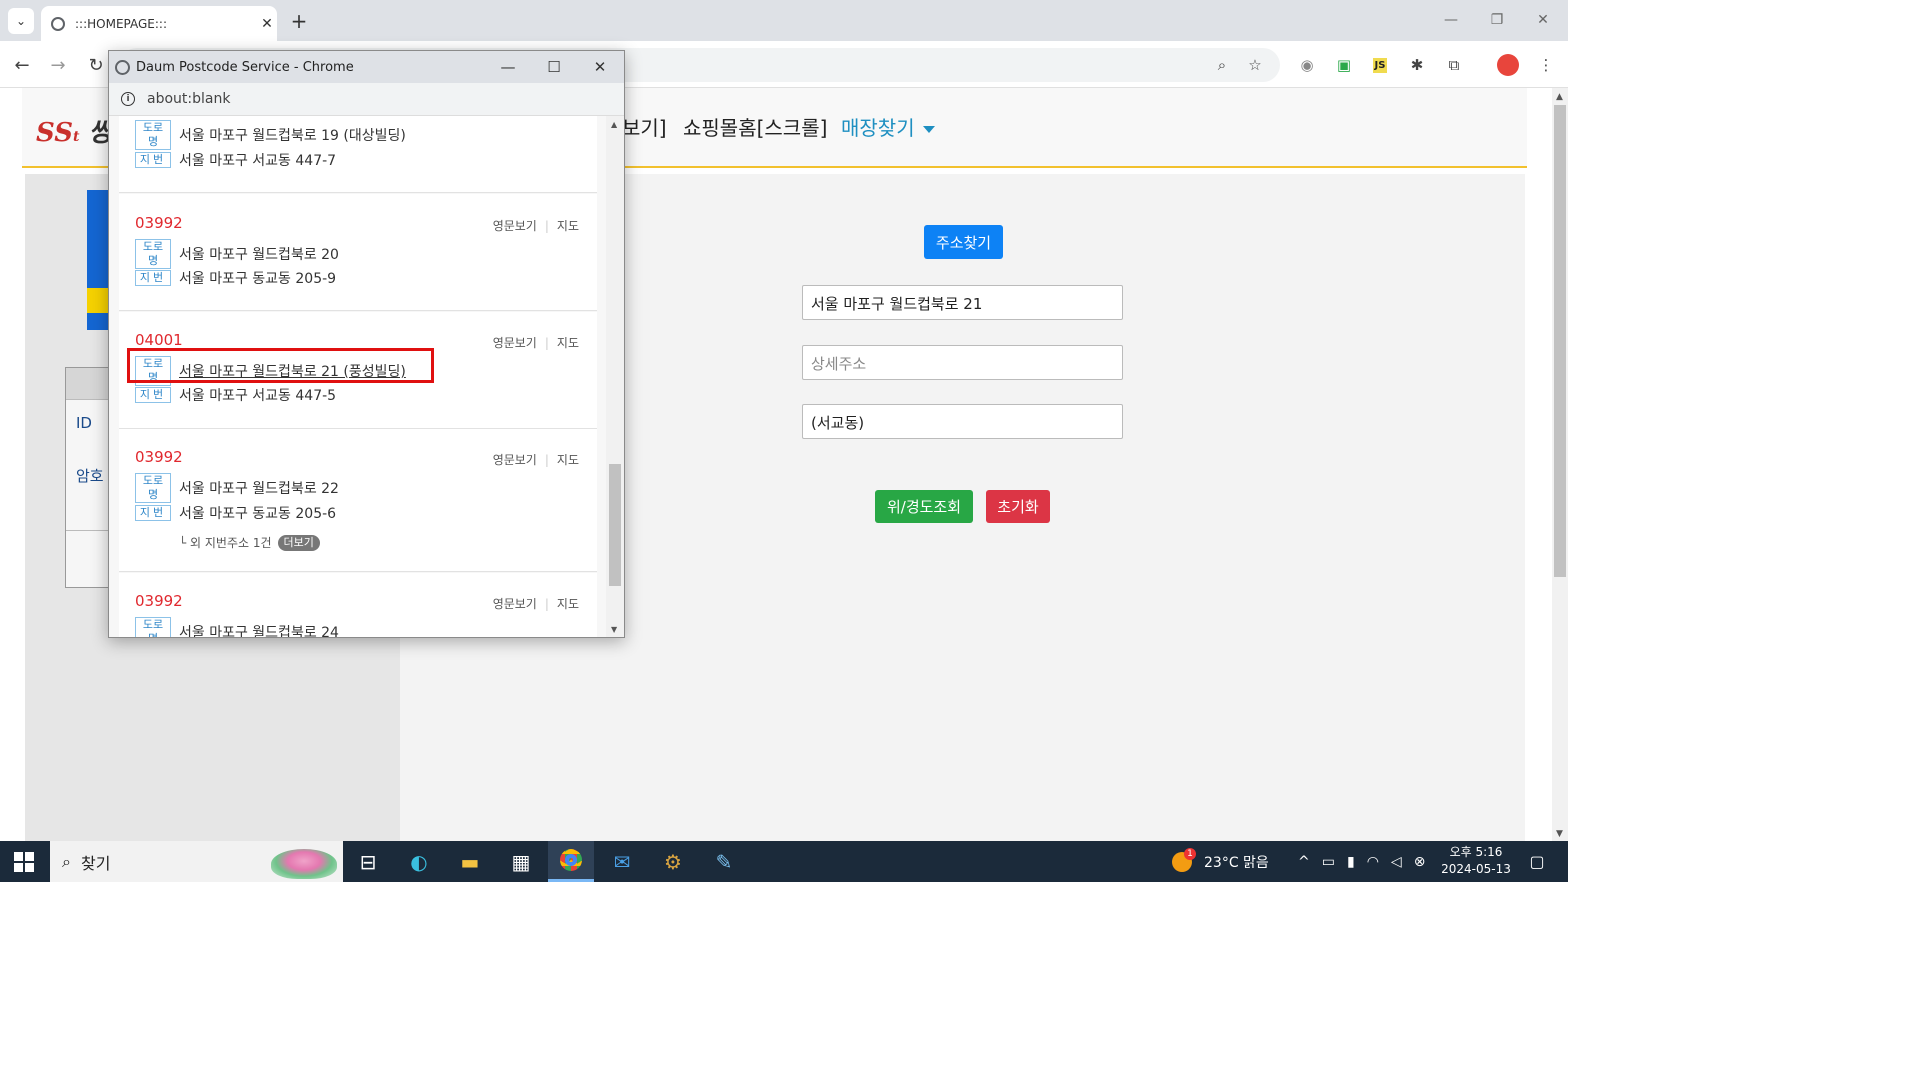  I want to click on road-address: 서울 마포구 월드컵북로 22, so click(259, 488).